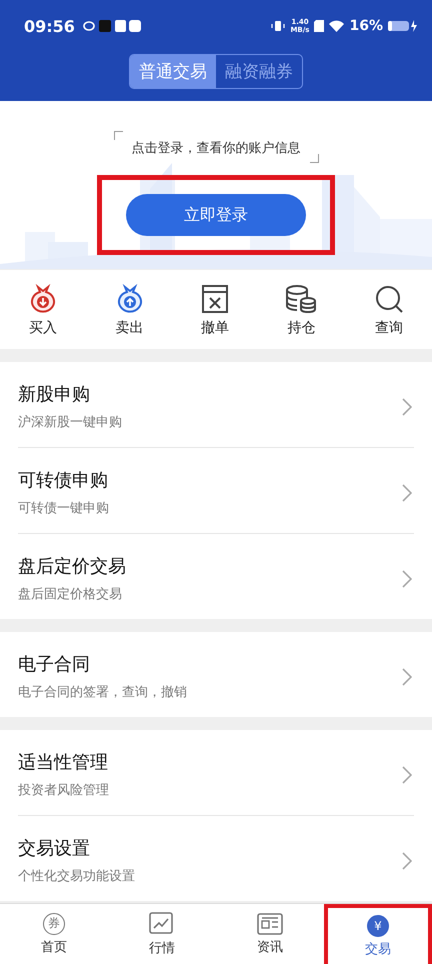  I want to click on coupon-icon: 券, so click(54, 923).